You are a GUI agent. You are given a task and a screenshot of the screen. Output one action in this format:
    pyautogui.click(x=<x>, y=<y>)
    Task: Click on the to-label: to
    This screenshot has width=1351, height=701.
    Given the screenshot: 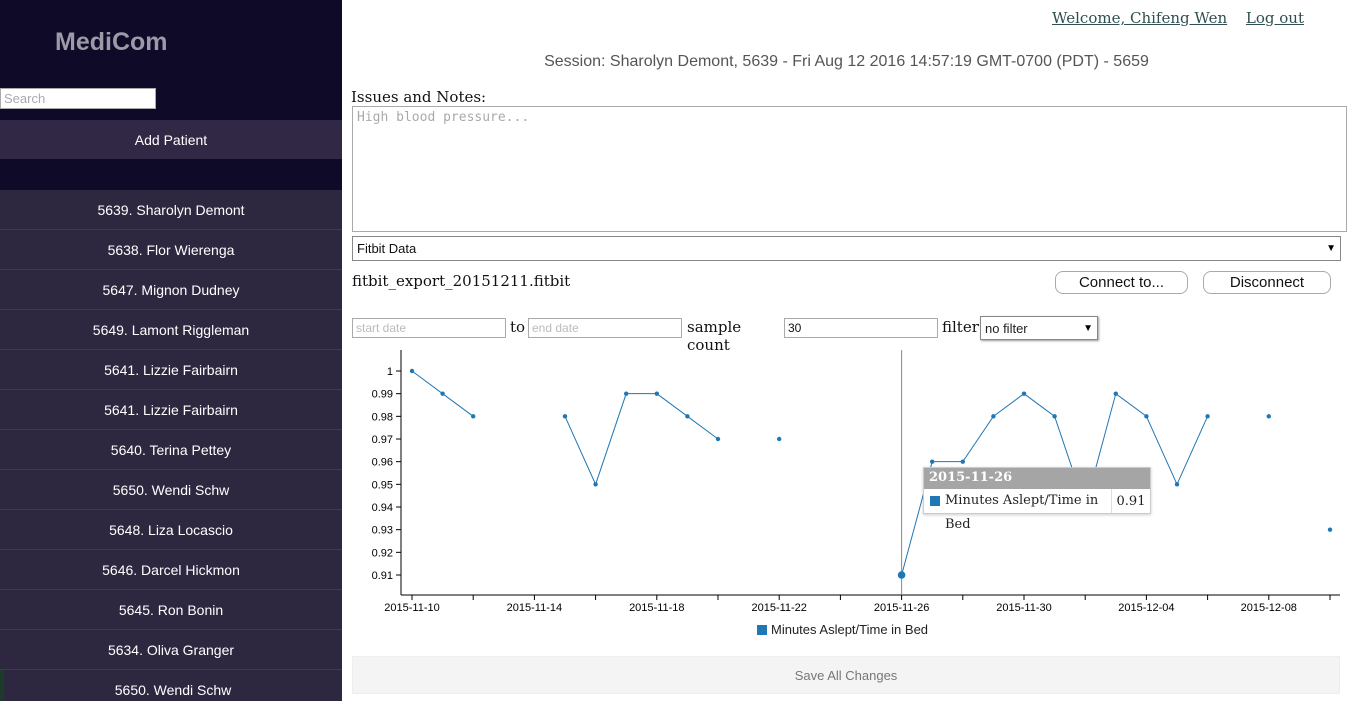 What is the action you would take?
    pyautogui.click(x=518, y=327)
    